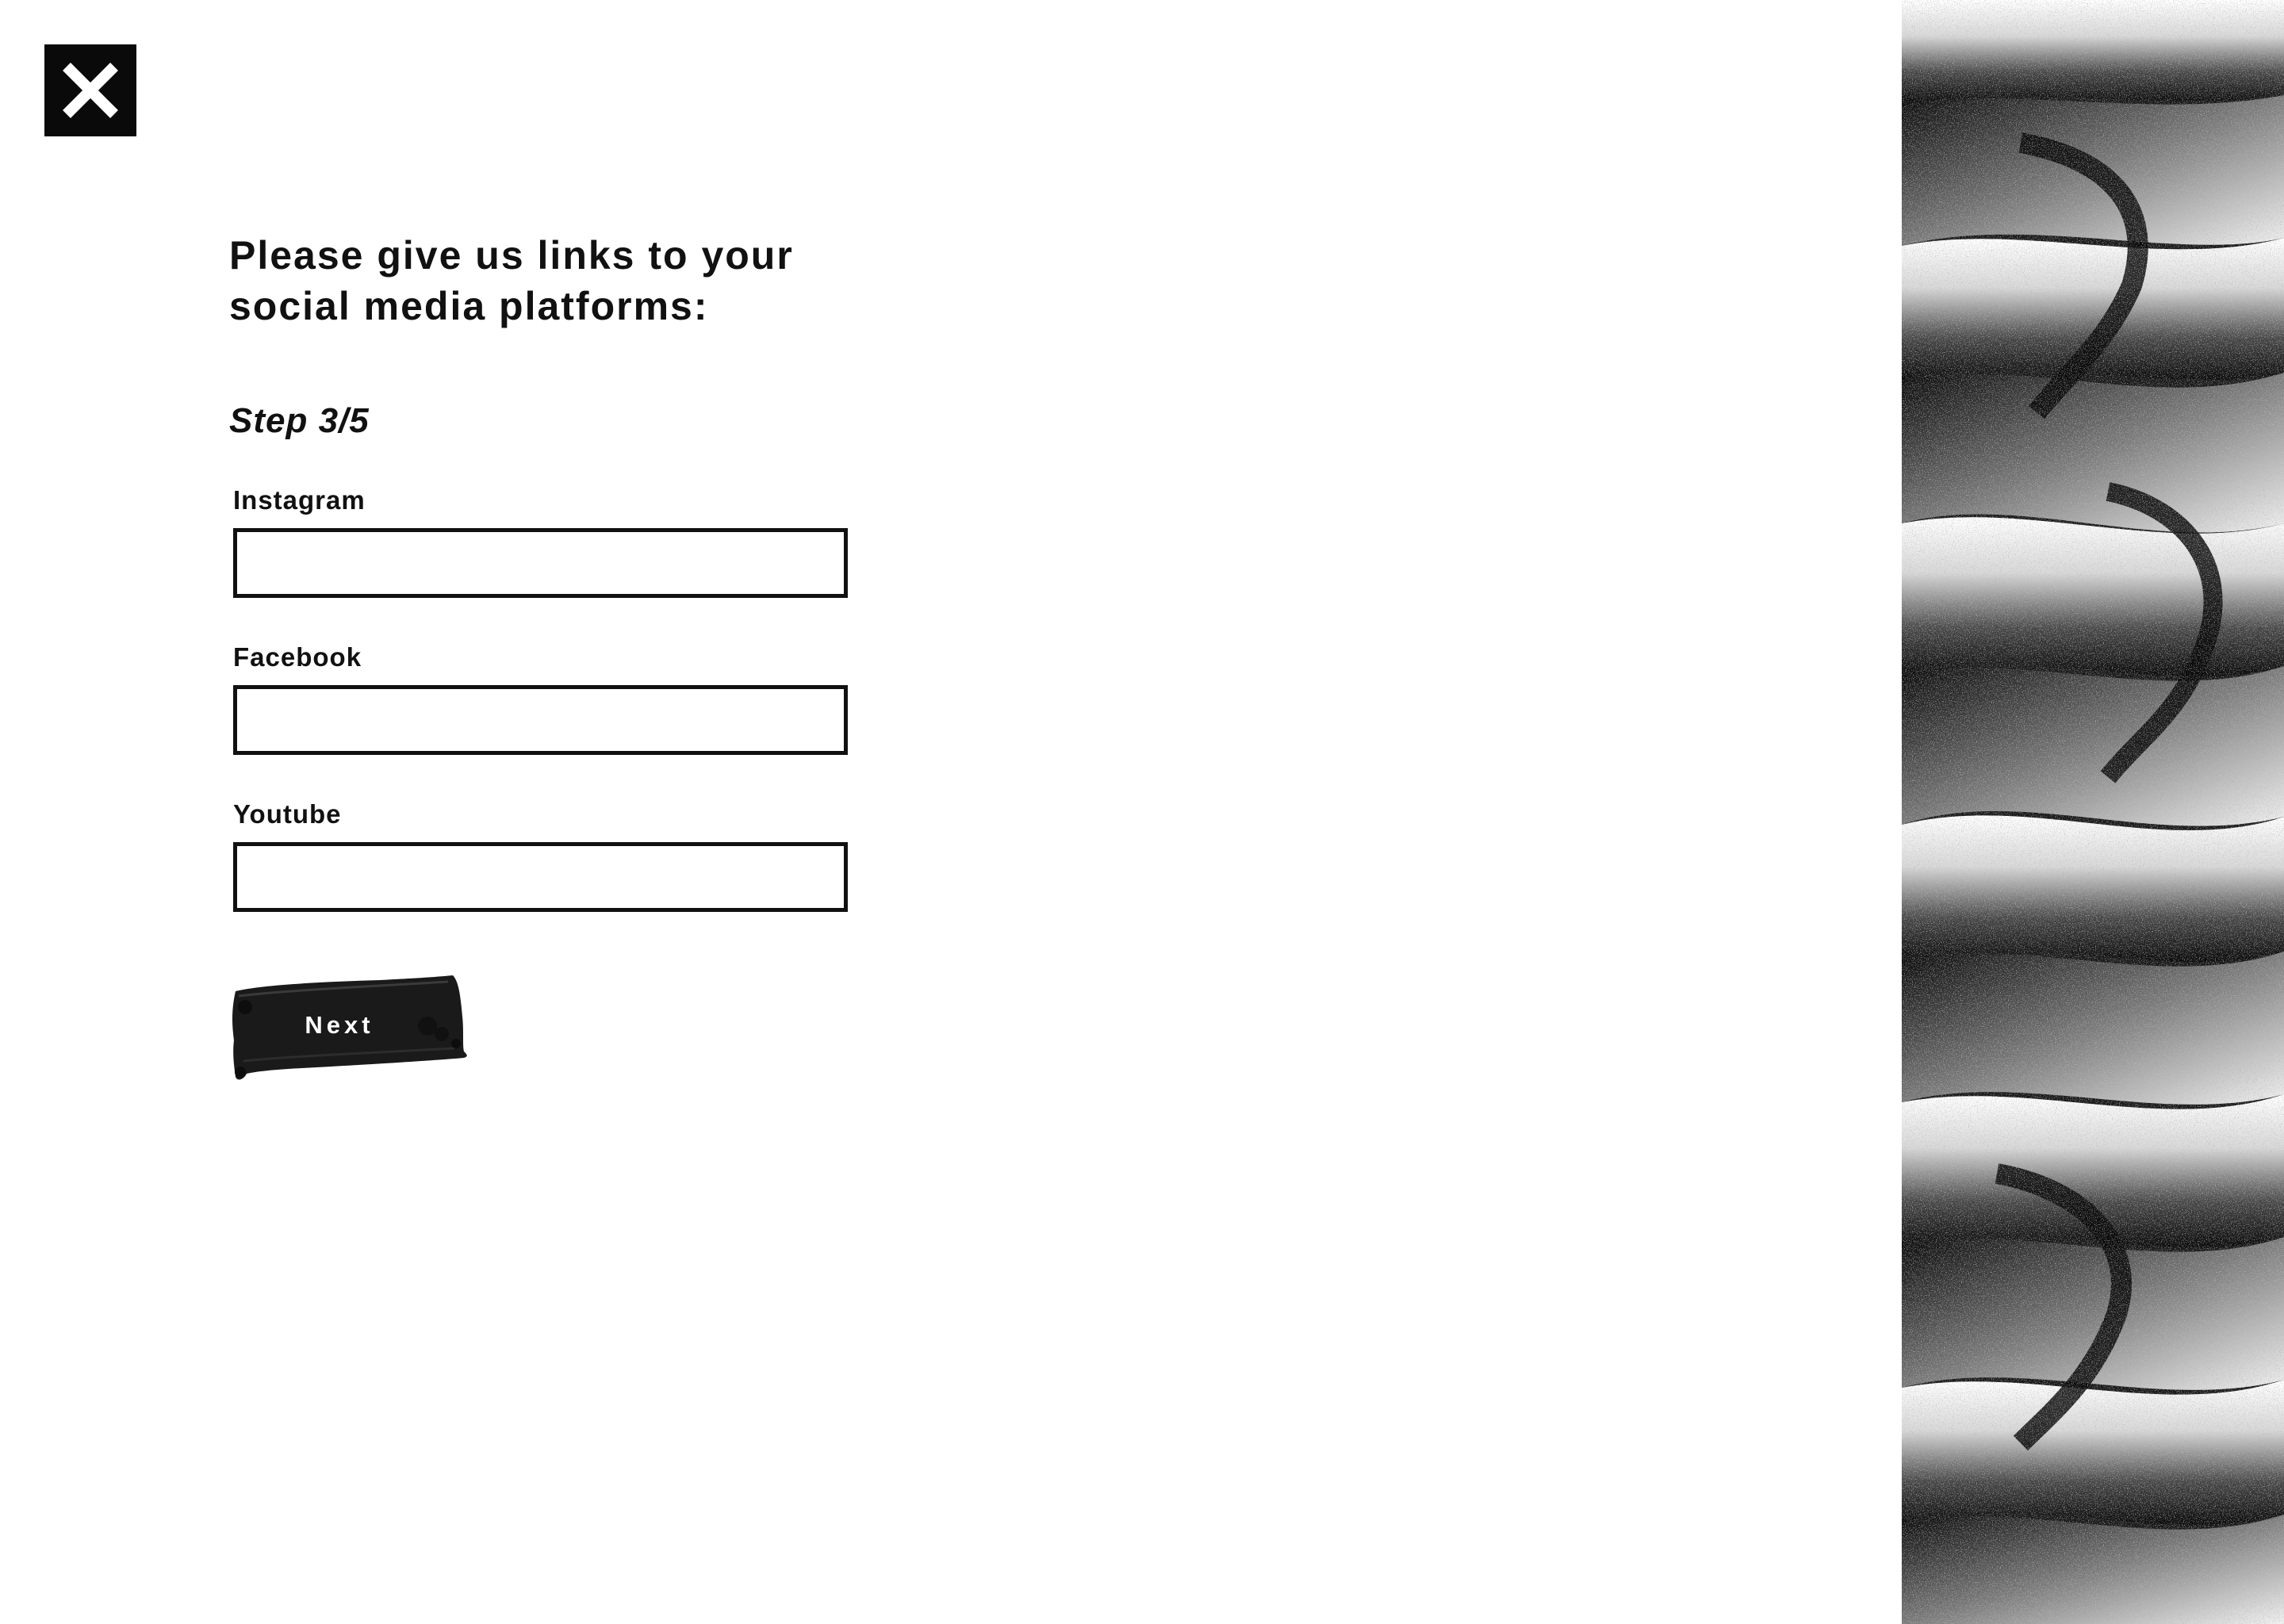 The image size is (2284, 1624). Describe the element at coordinates (297, 657) in the screenshot. I see `facebook-label: Facebook` at that location.